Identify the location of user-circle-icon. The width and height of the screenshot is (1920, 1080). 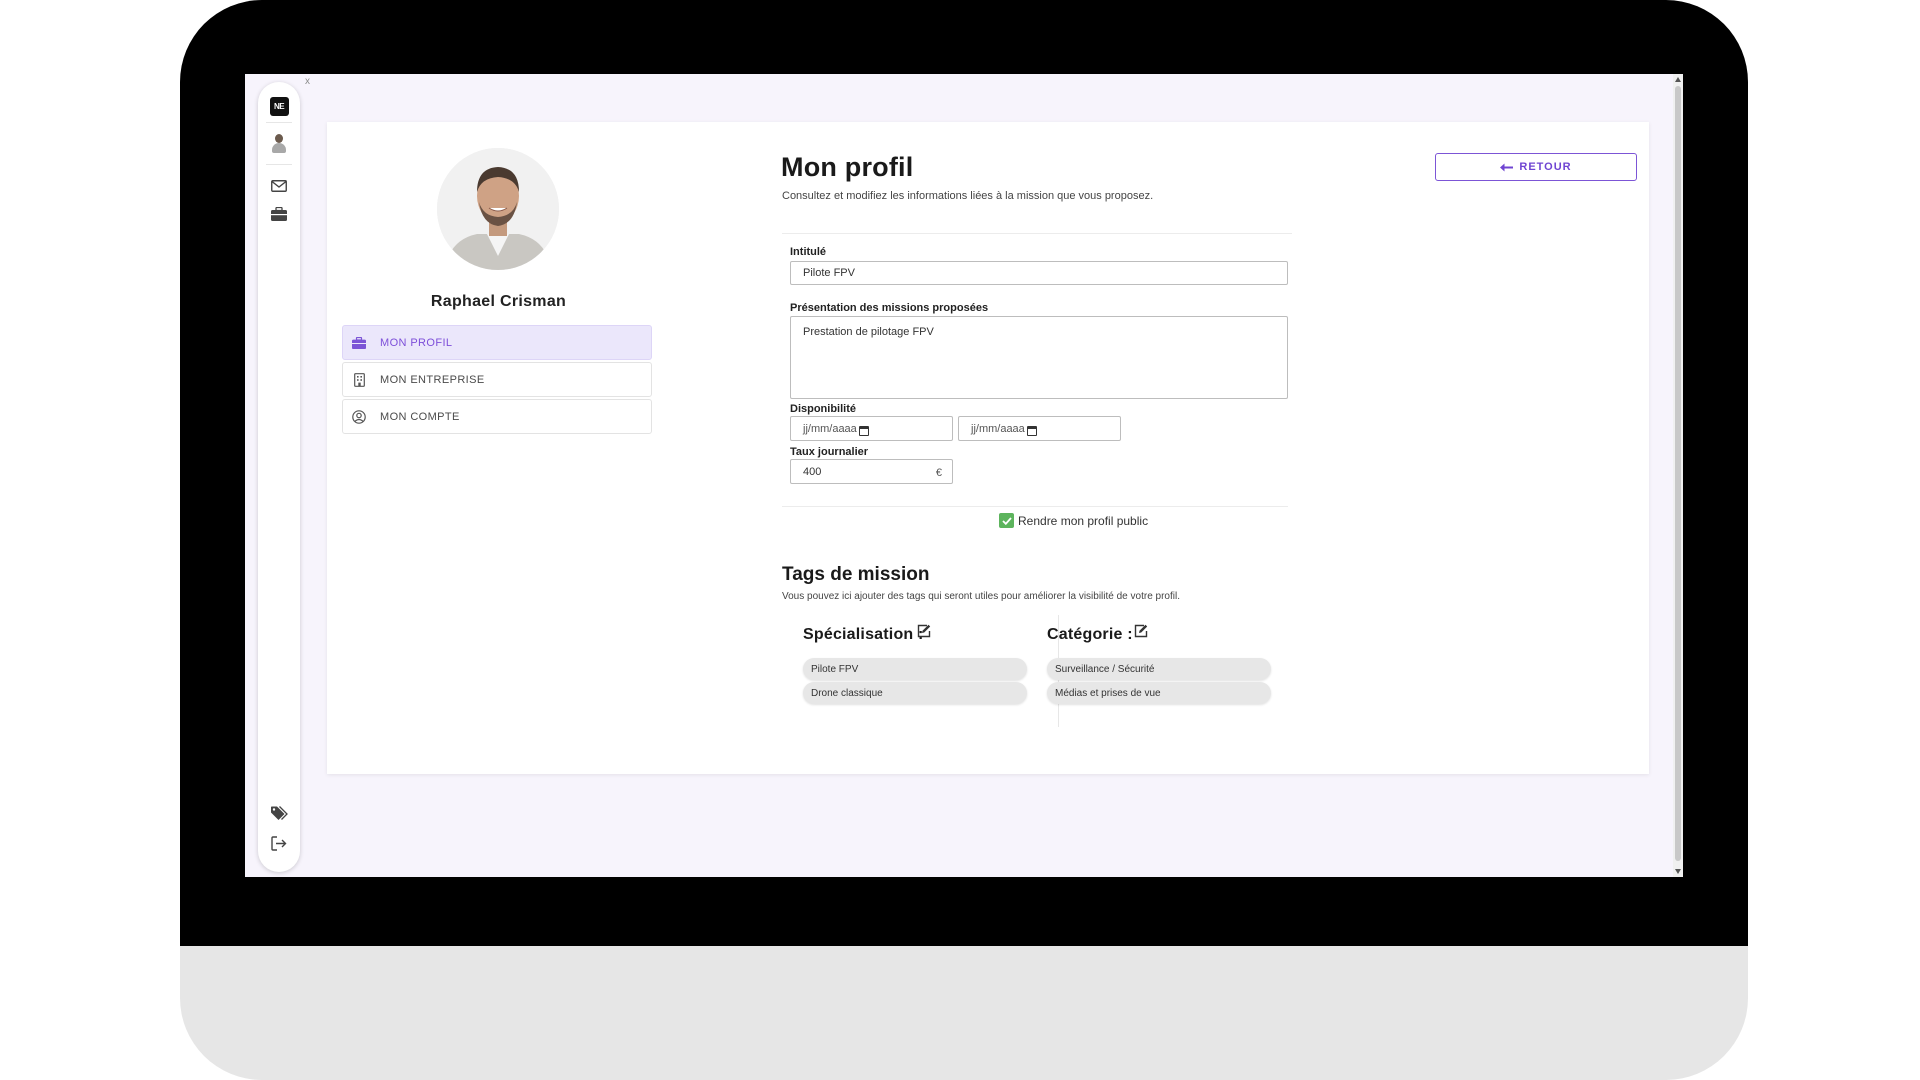
(359, 417).